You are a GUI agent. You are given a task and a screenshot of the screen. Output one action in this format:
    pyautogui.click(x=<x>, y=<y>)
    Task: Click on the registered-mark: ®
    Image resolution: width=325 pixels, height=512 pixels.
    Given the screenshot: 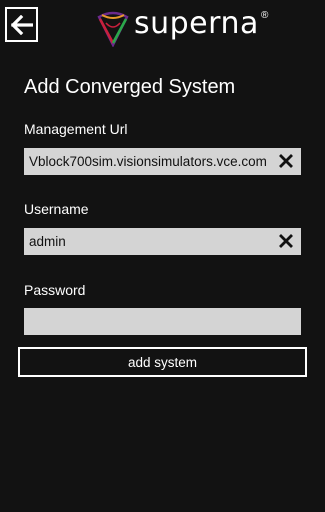 What is the action you would take?
    pyautogui.click(x=265, y=15)
    